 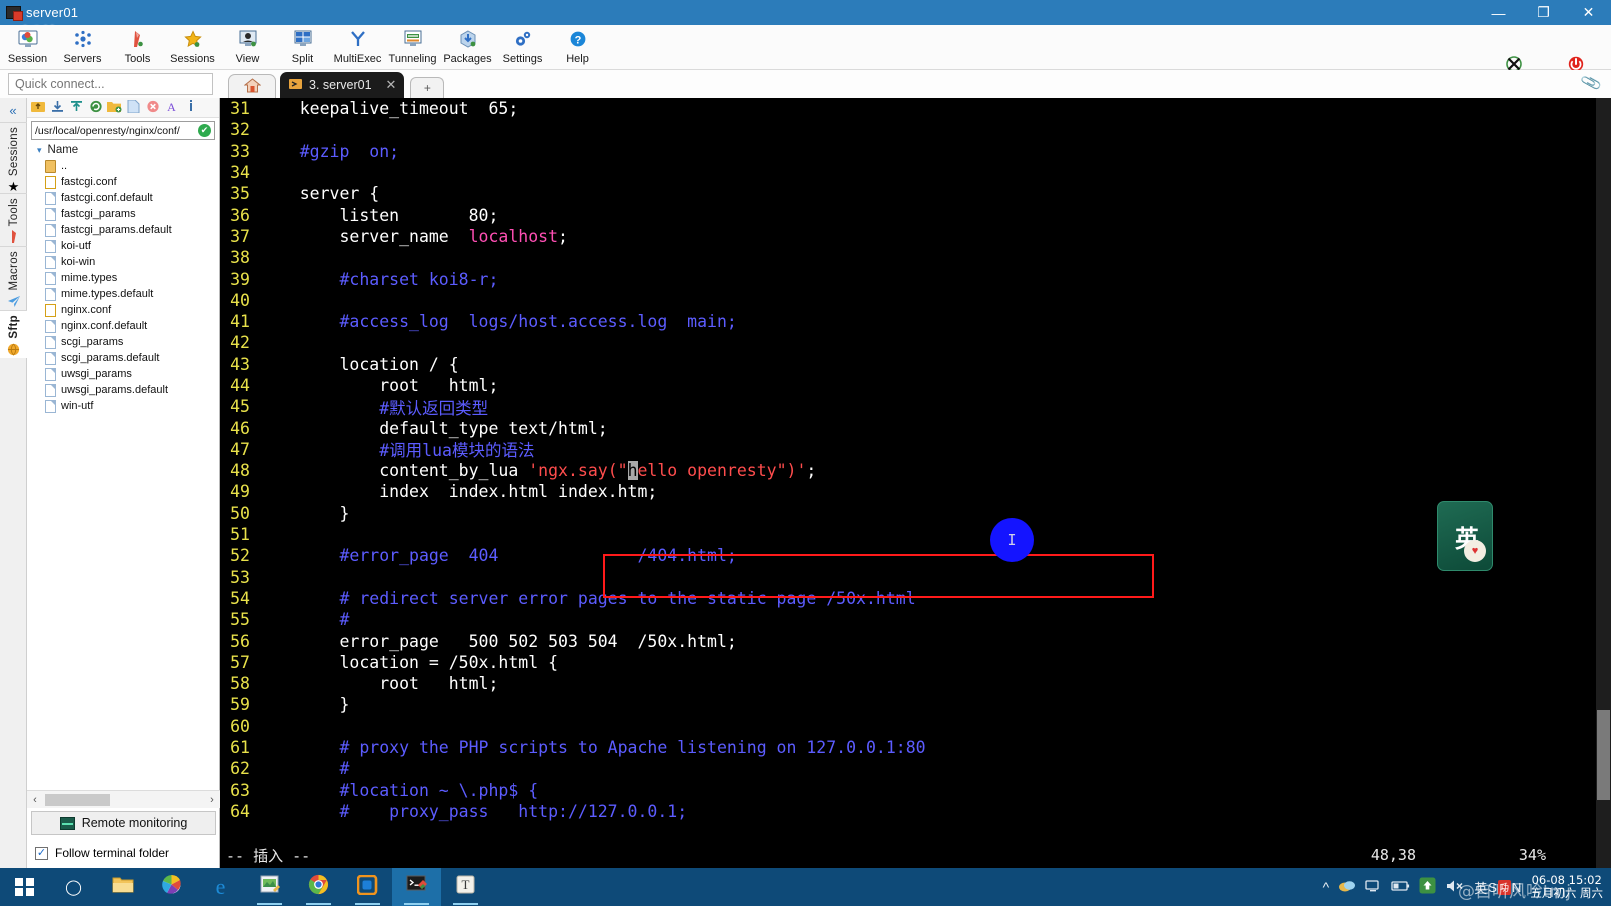 I want to click on list-item: fastcgi.conf, so click(x=123, y=182).